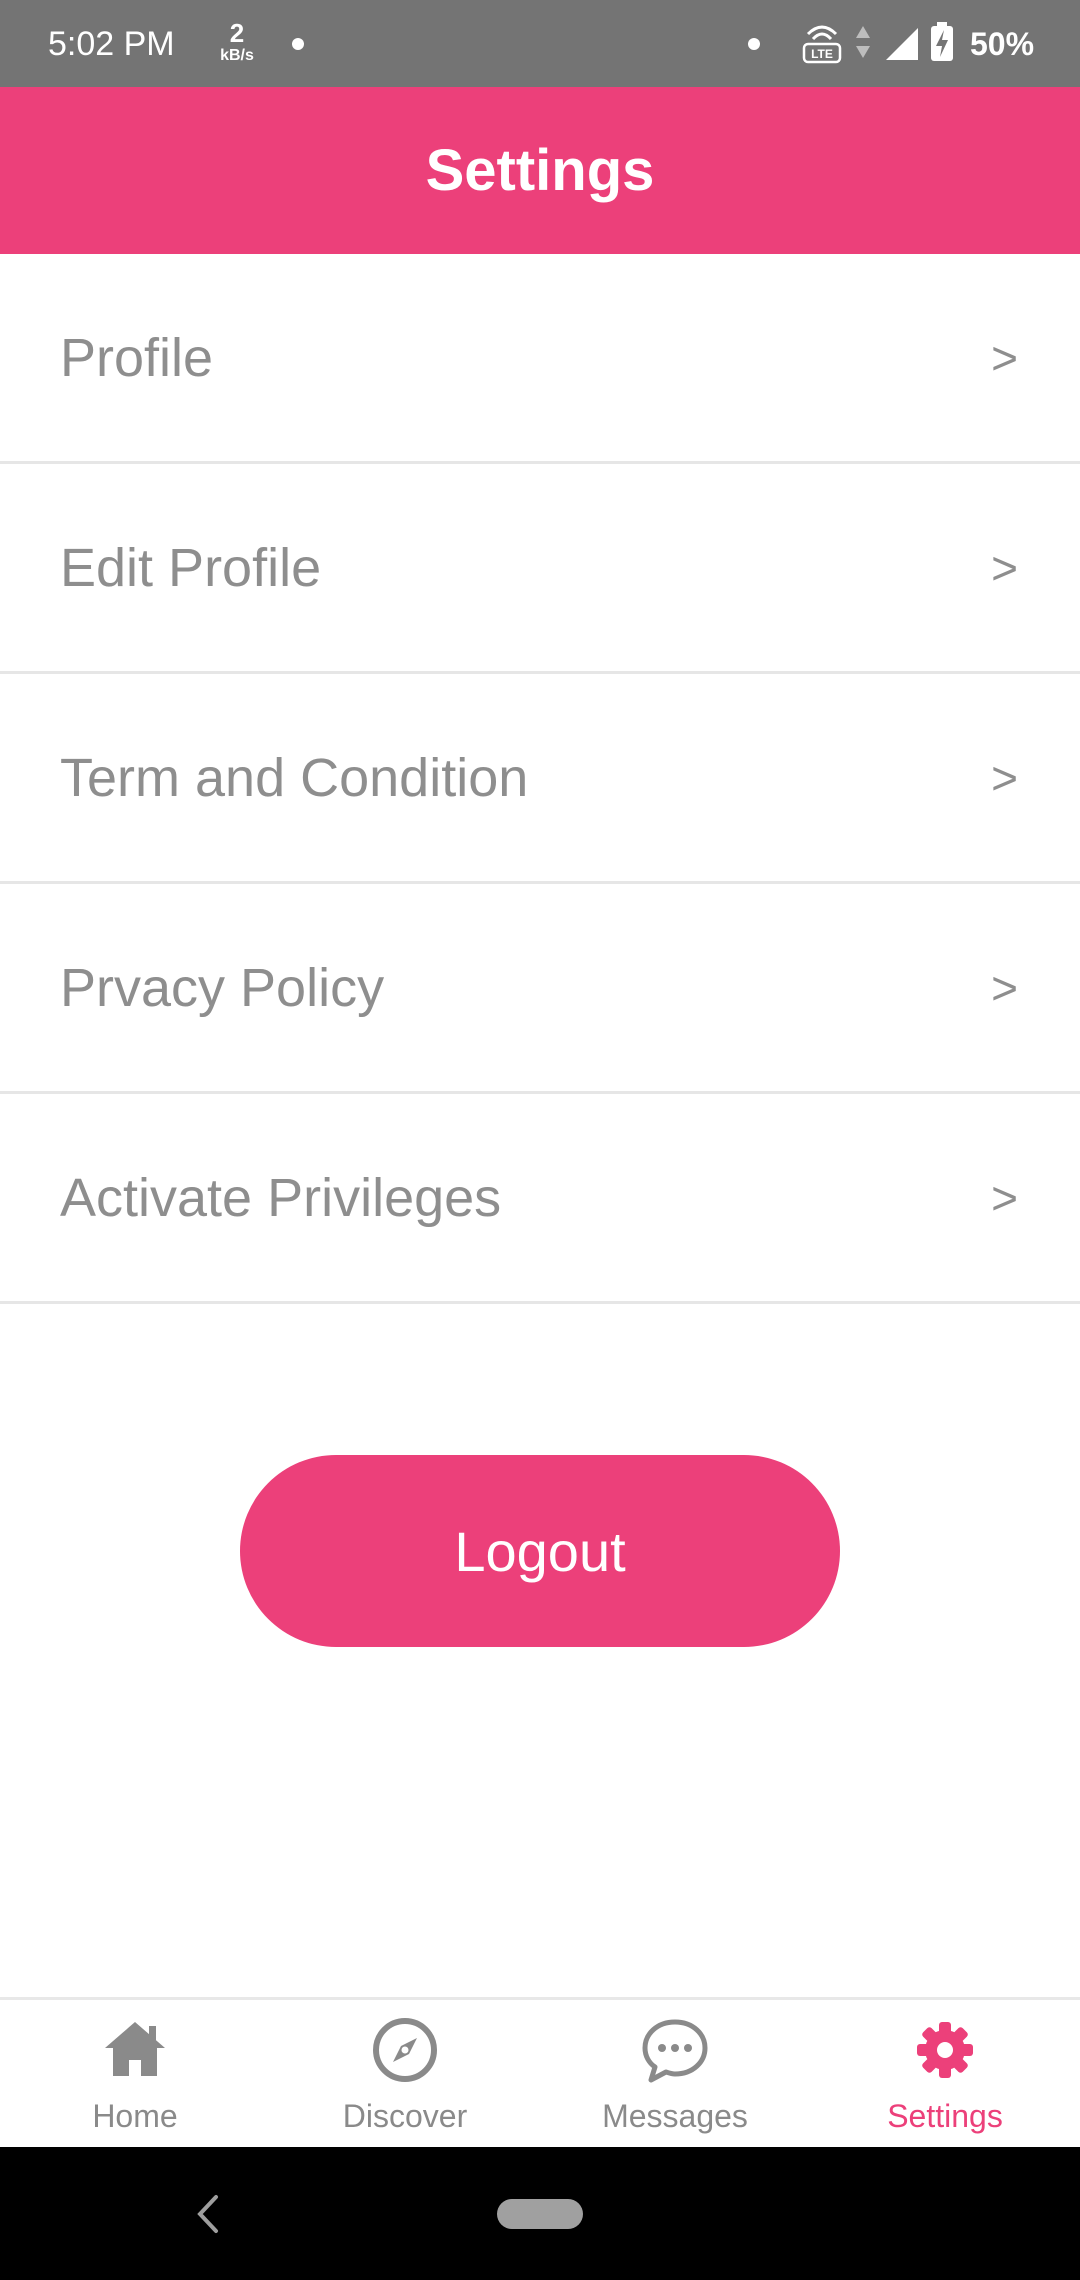  I want to click on system-nav-bar, so click(540, 2213).